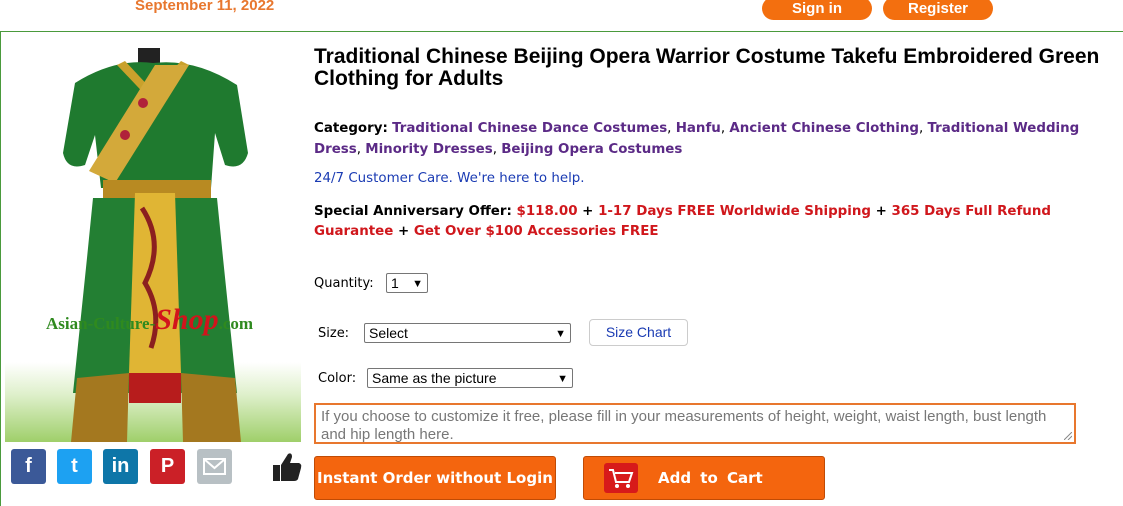  I want to click on color-select: Same as the picture ▼, so click(470, 378).